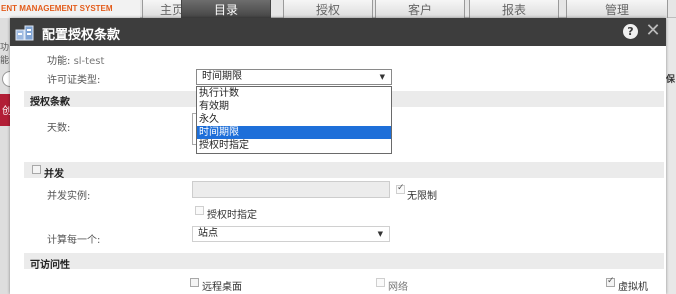 This screenshot has height=294, width=676. What do you see at coordinates (36, 169) in the screenshot?
I see `concurrent-checkbox` at bounding box center [36, 169].